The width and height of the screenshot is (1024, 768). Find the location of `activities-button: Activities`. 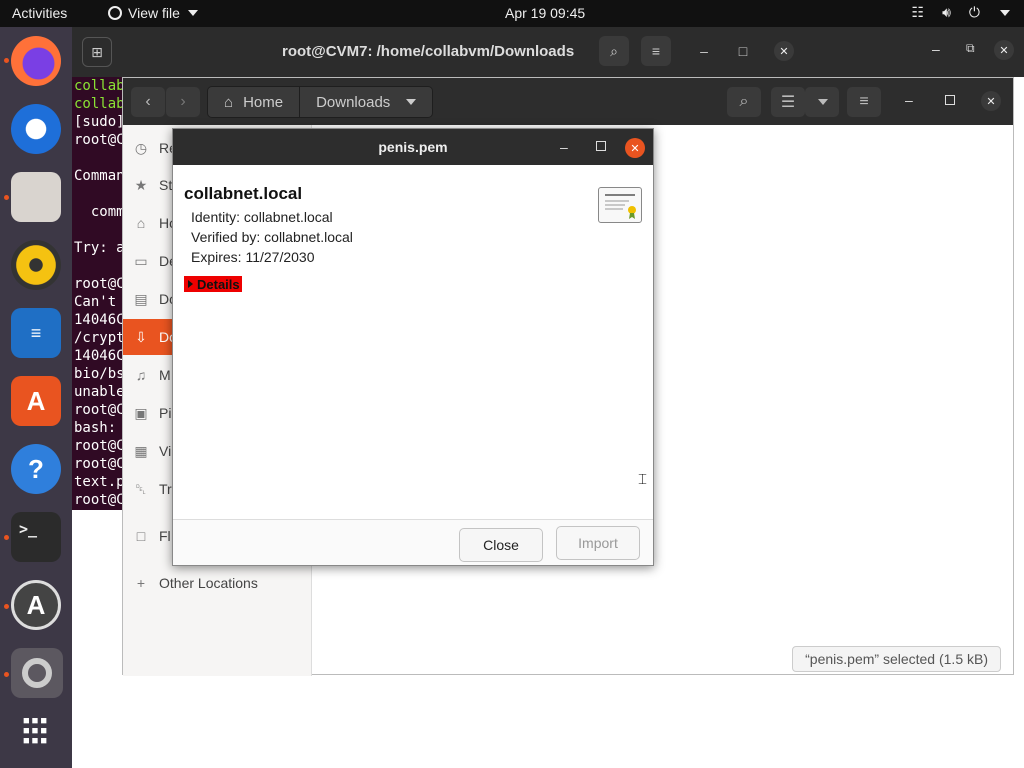

activities-button: Activities is located at coordinates (39, 13).